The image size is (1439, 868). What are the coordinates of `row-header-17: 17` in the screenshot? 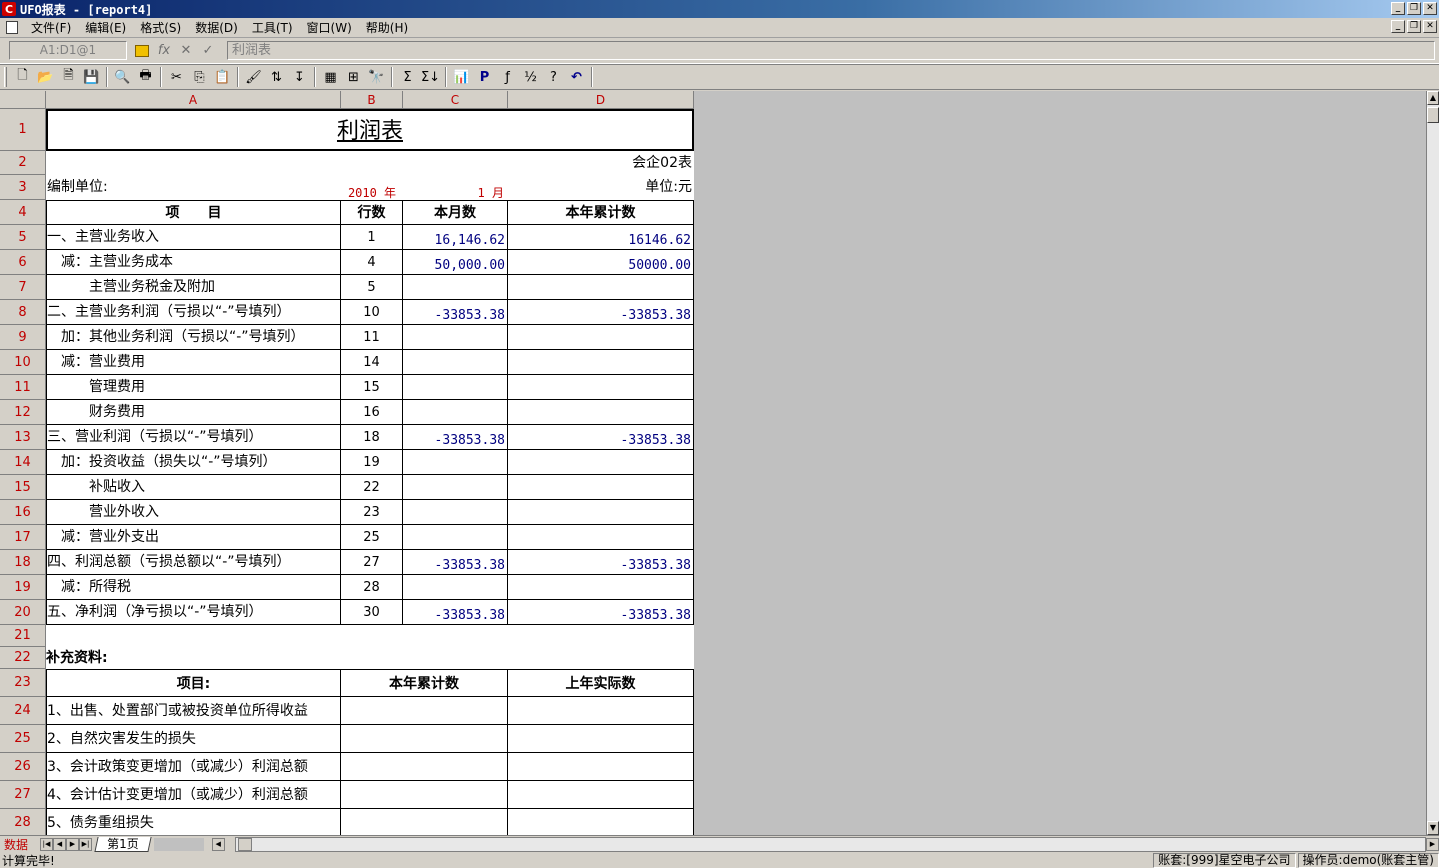 It's located at (23, 537).